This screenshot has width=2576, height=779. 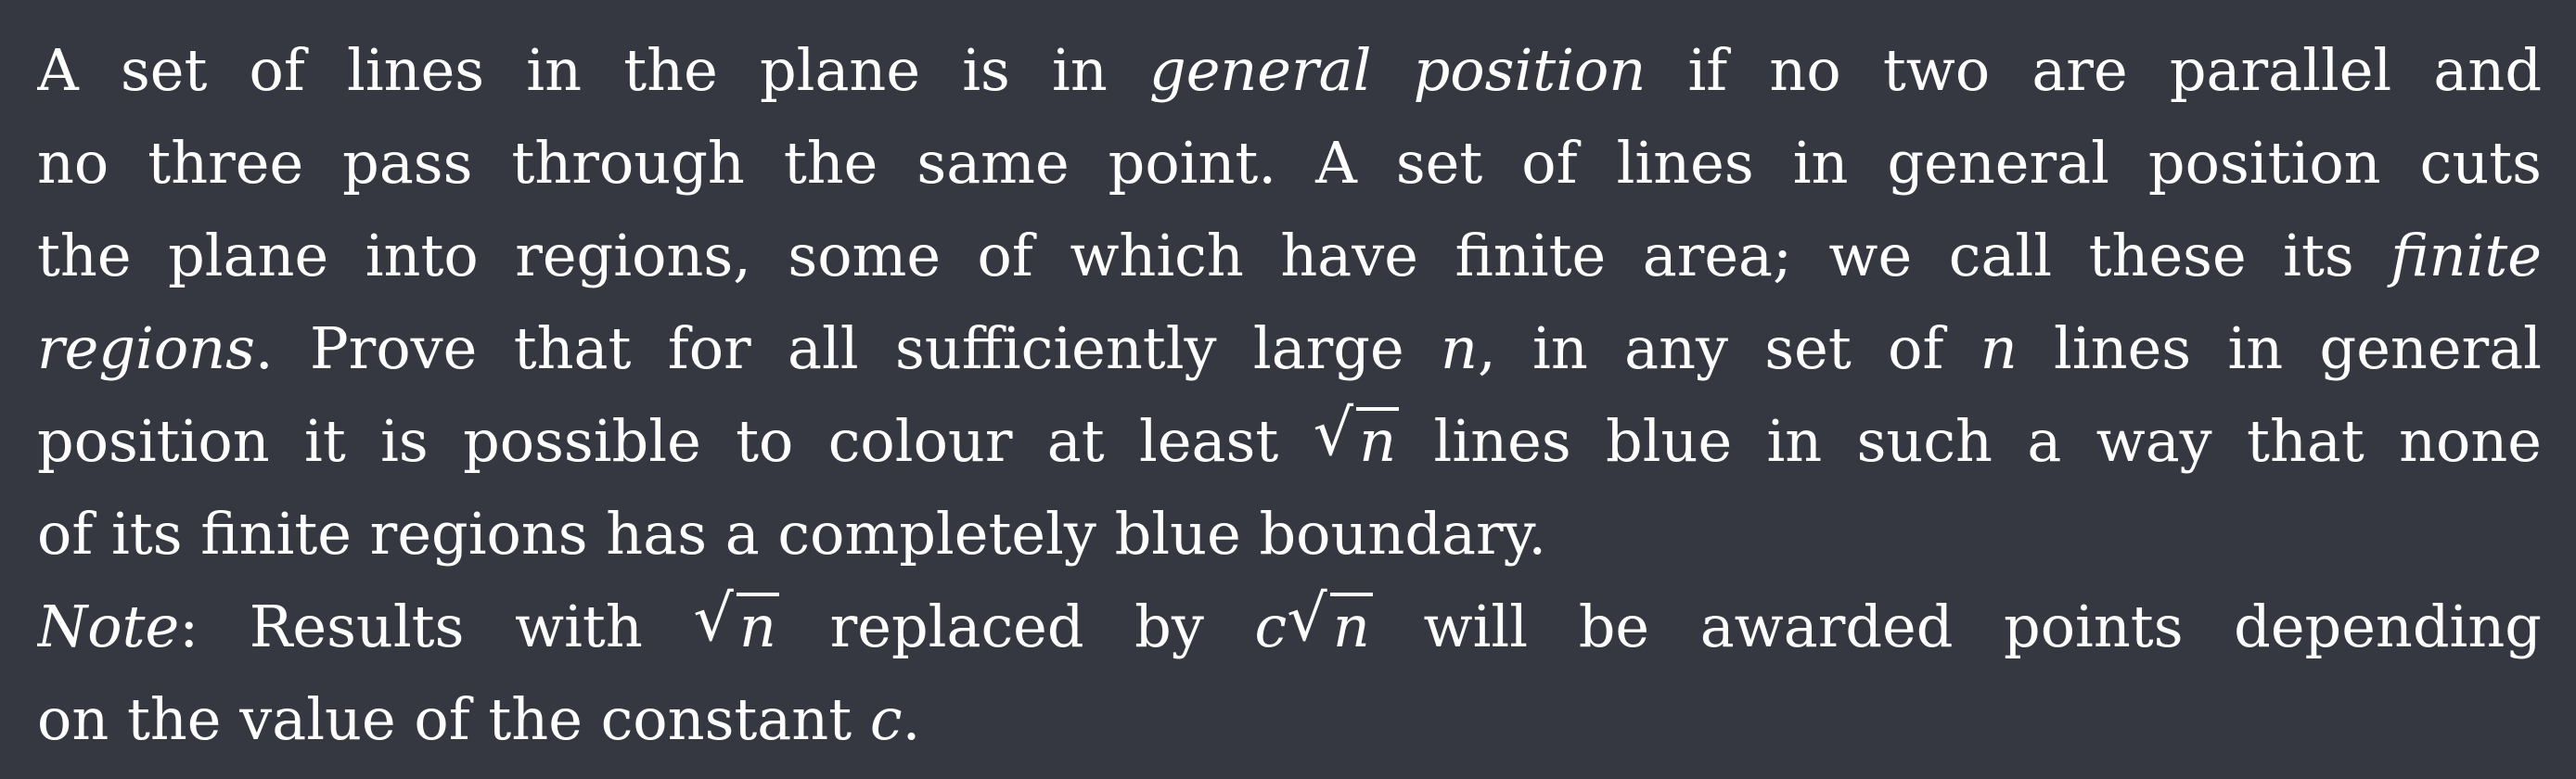 What do you see at coordinates (1728, 348) in the screenshot?
I see `text-segment: , in any set of` at bounding box center [1728, 348].